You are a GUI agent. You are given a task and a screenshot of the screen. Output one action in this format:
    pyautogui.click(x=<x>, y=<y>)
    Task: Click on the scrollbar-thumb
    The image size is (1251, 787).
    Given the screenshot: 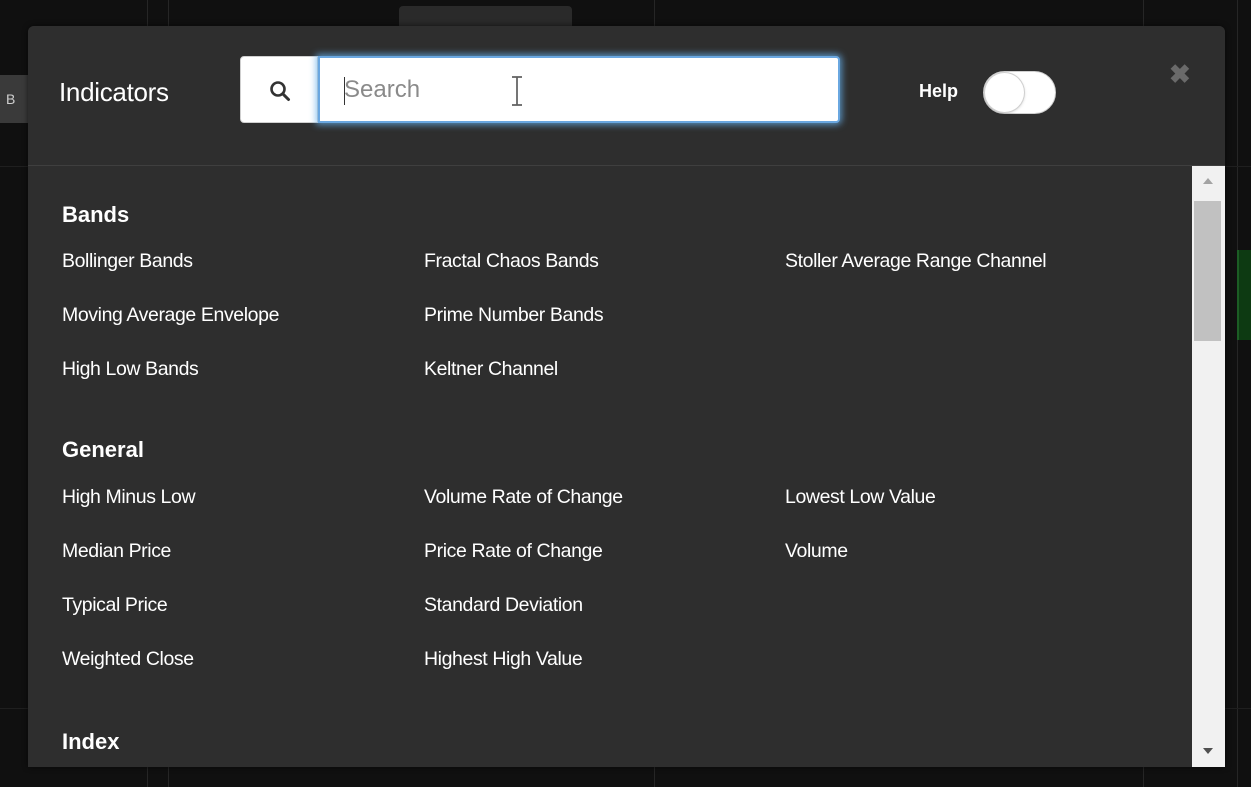 What is the action you would take?
    pyautogui.click(x=1207, y=271)
    